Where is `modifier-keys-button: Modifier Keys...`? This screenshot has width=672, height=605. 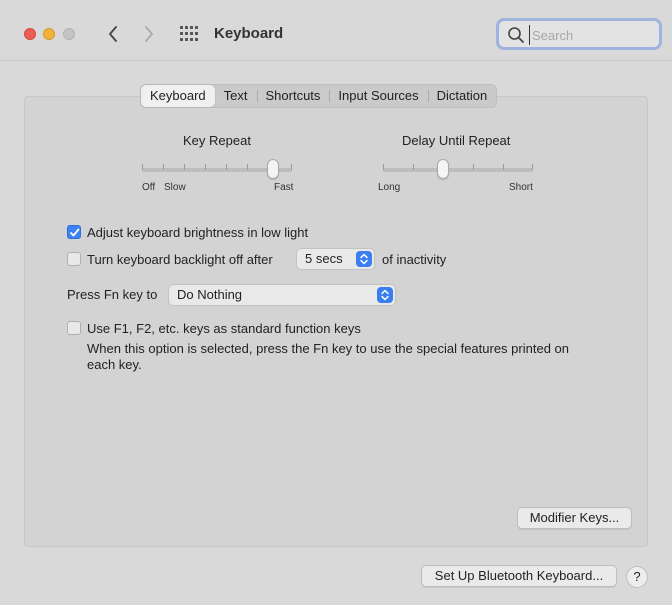
modifier-keys-button: Modifier Keys... is located at coordinates (574, 518).